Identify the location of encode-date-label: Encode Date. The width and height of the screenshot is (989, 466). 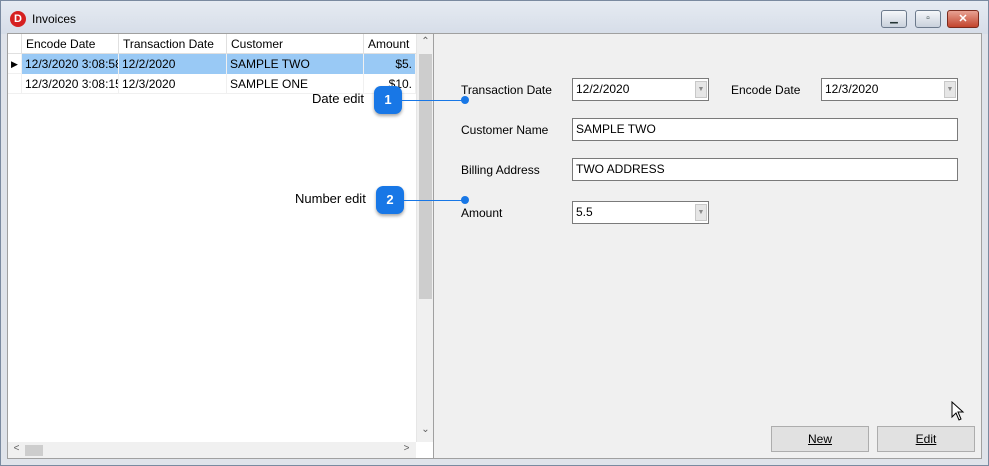
(766, 90).